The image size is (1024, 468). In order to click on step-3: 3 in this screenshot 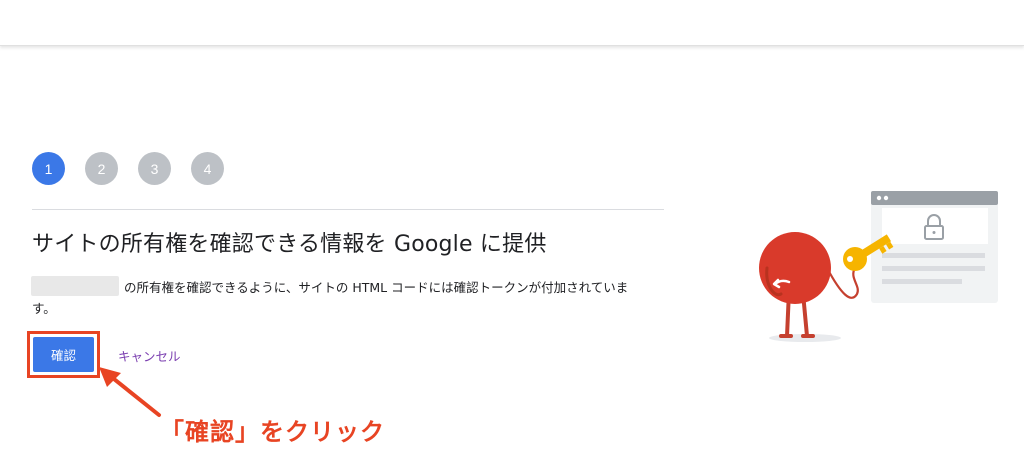, I will do `click(154, 168)`.